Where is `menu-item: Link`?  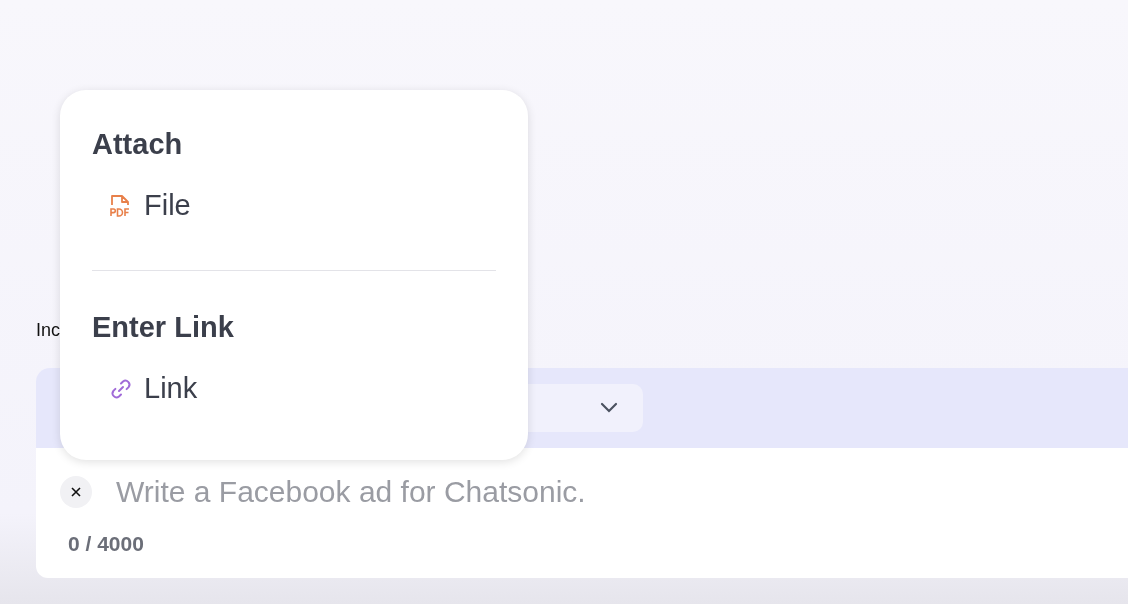
menu-item: Link is located at coordinates (153, 388).